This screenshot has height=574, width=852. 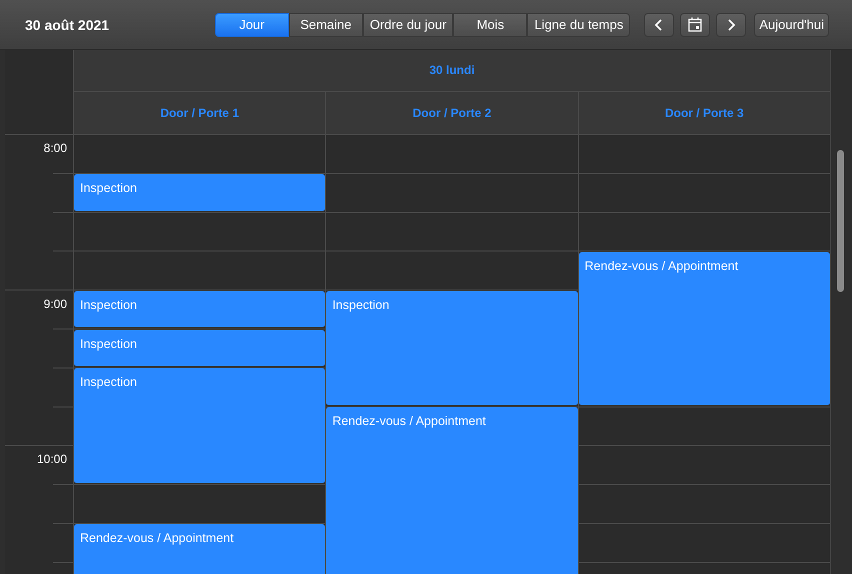 I want to click on calendar-button, so click(x=695, y=24).